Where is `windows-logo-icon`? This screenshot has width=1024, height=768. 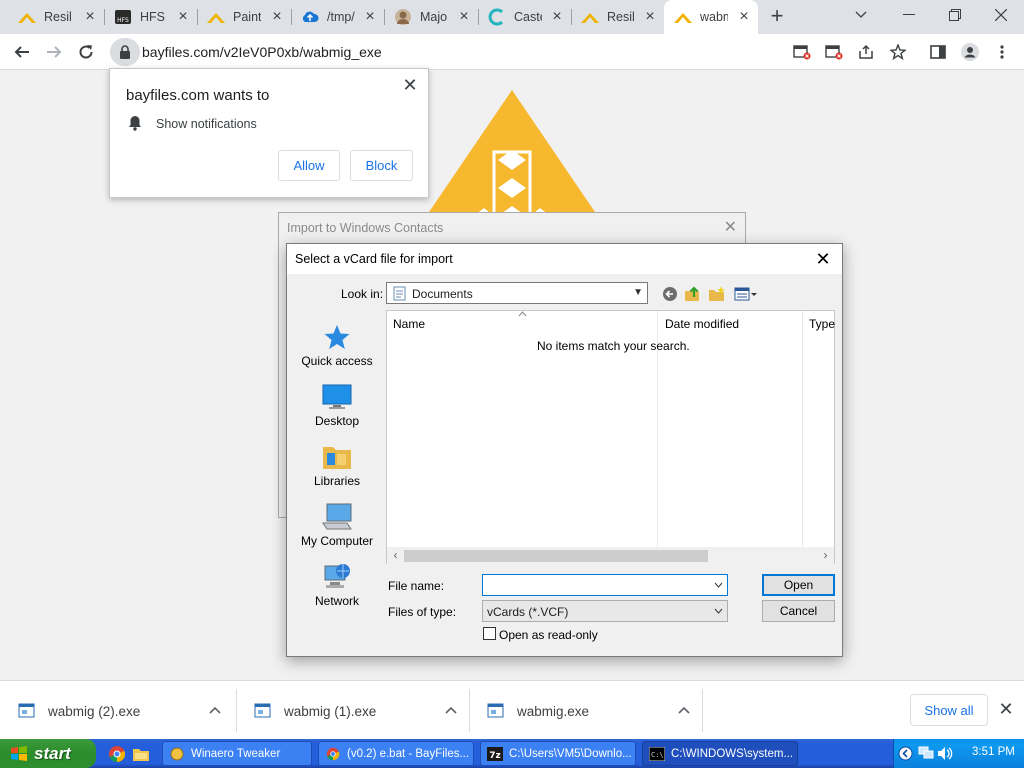 windows-logo-icon is located at coordinates (19, 753).